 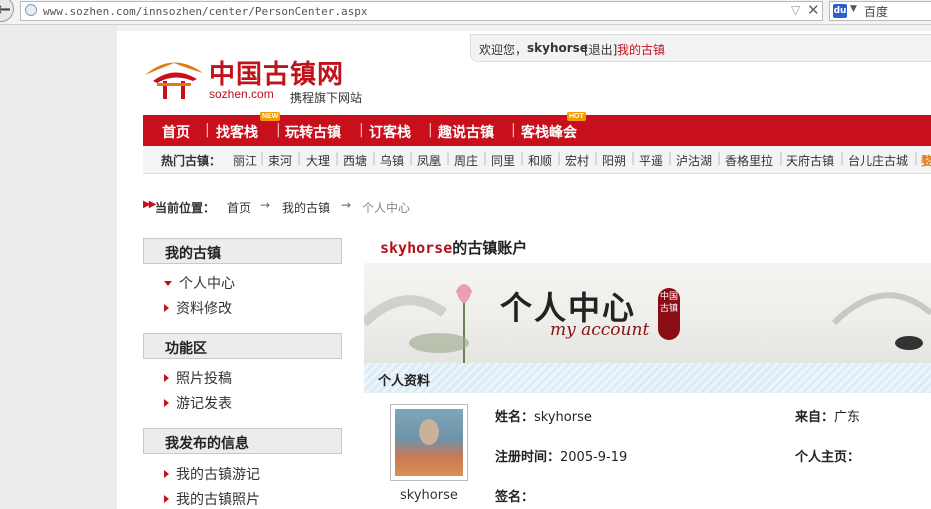 What do you see at coordinates (355, 160) in the screenshot?
I see `town-link: 西塘` at bounding box center [355, 160].